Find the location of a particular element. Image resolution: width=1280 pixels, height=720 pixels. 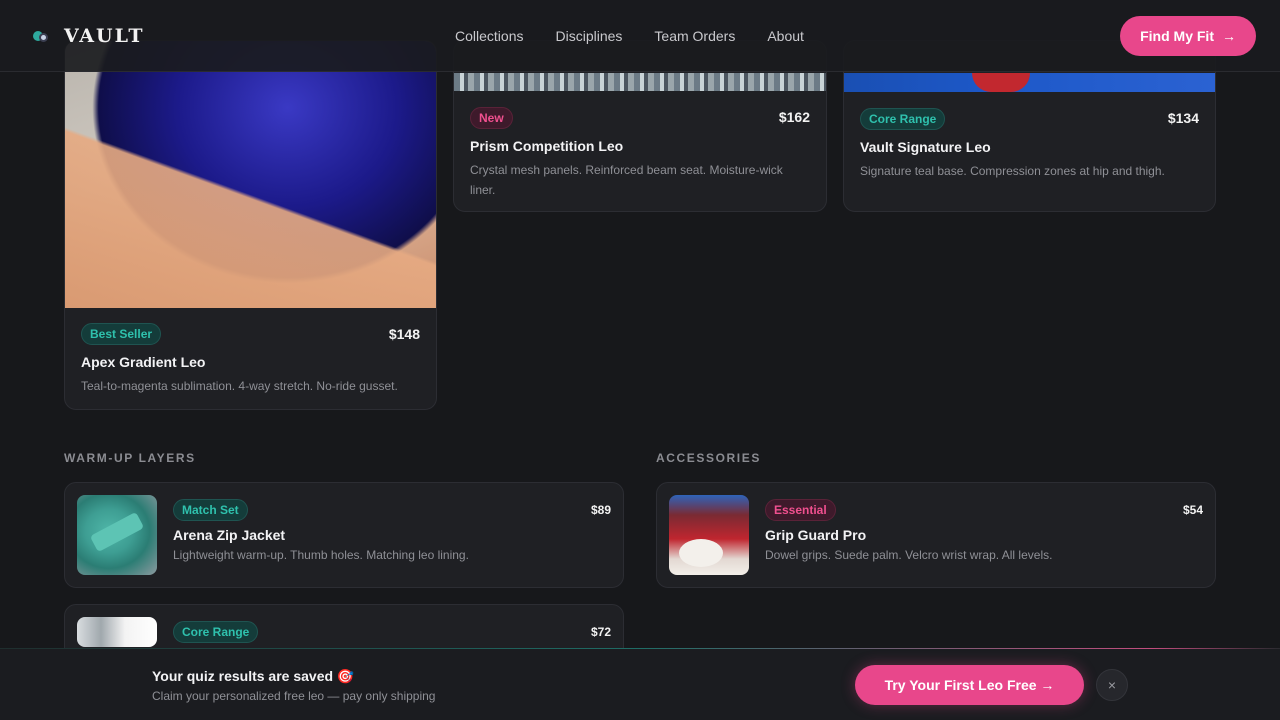

product-title: Arena Zip Jacket is located at coordinates (229, 535).